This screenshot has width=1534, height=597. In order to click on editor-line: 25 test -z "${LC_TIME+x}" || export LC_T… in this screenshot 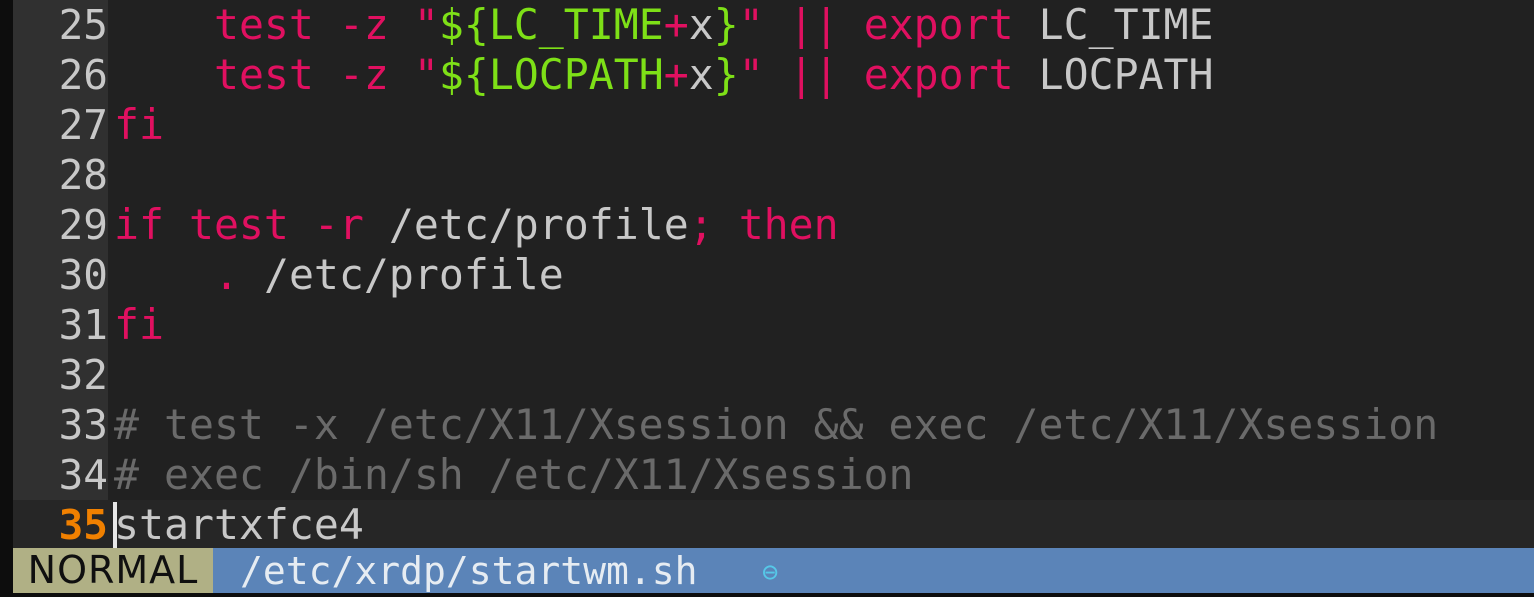, I will do `click(767, 25)`.